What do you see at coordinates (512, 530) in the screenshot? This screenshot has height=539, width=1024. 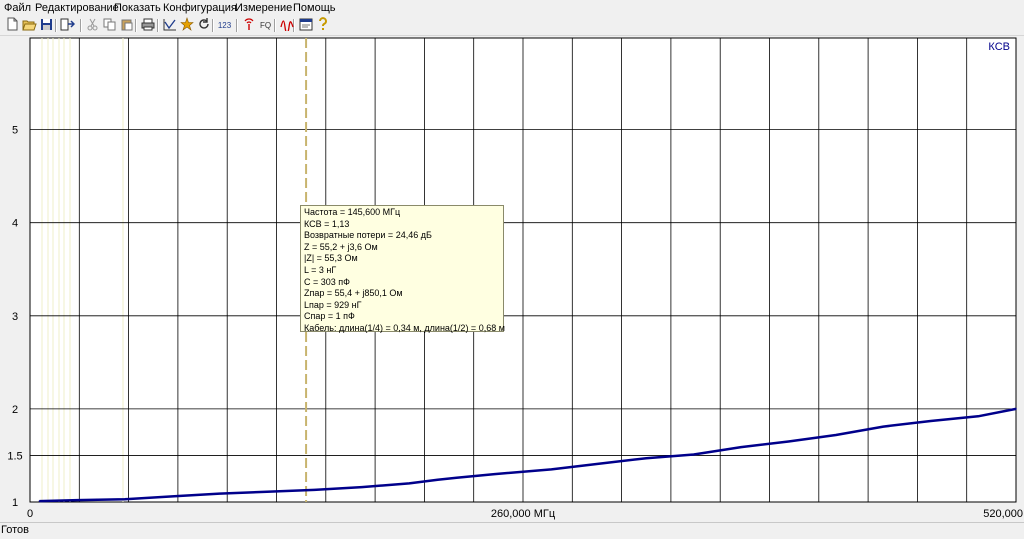 I see `status-bar: Готов` at bounding box center [512, 530].